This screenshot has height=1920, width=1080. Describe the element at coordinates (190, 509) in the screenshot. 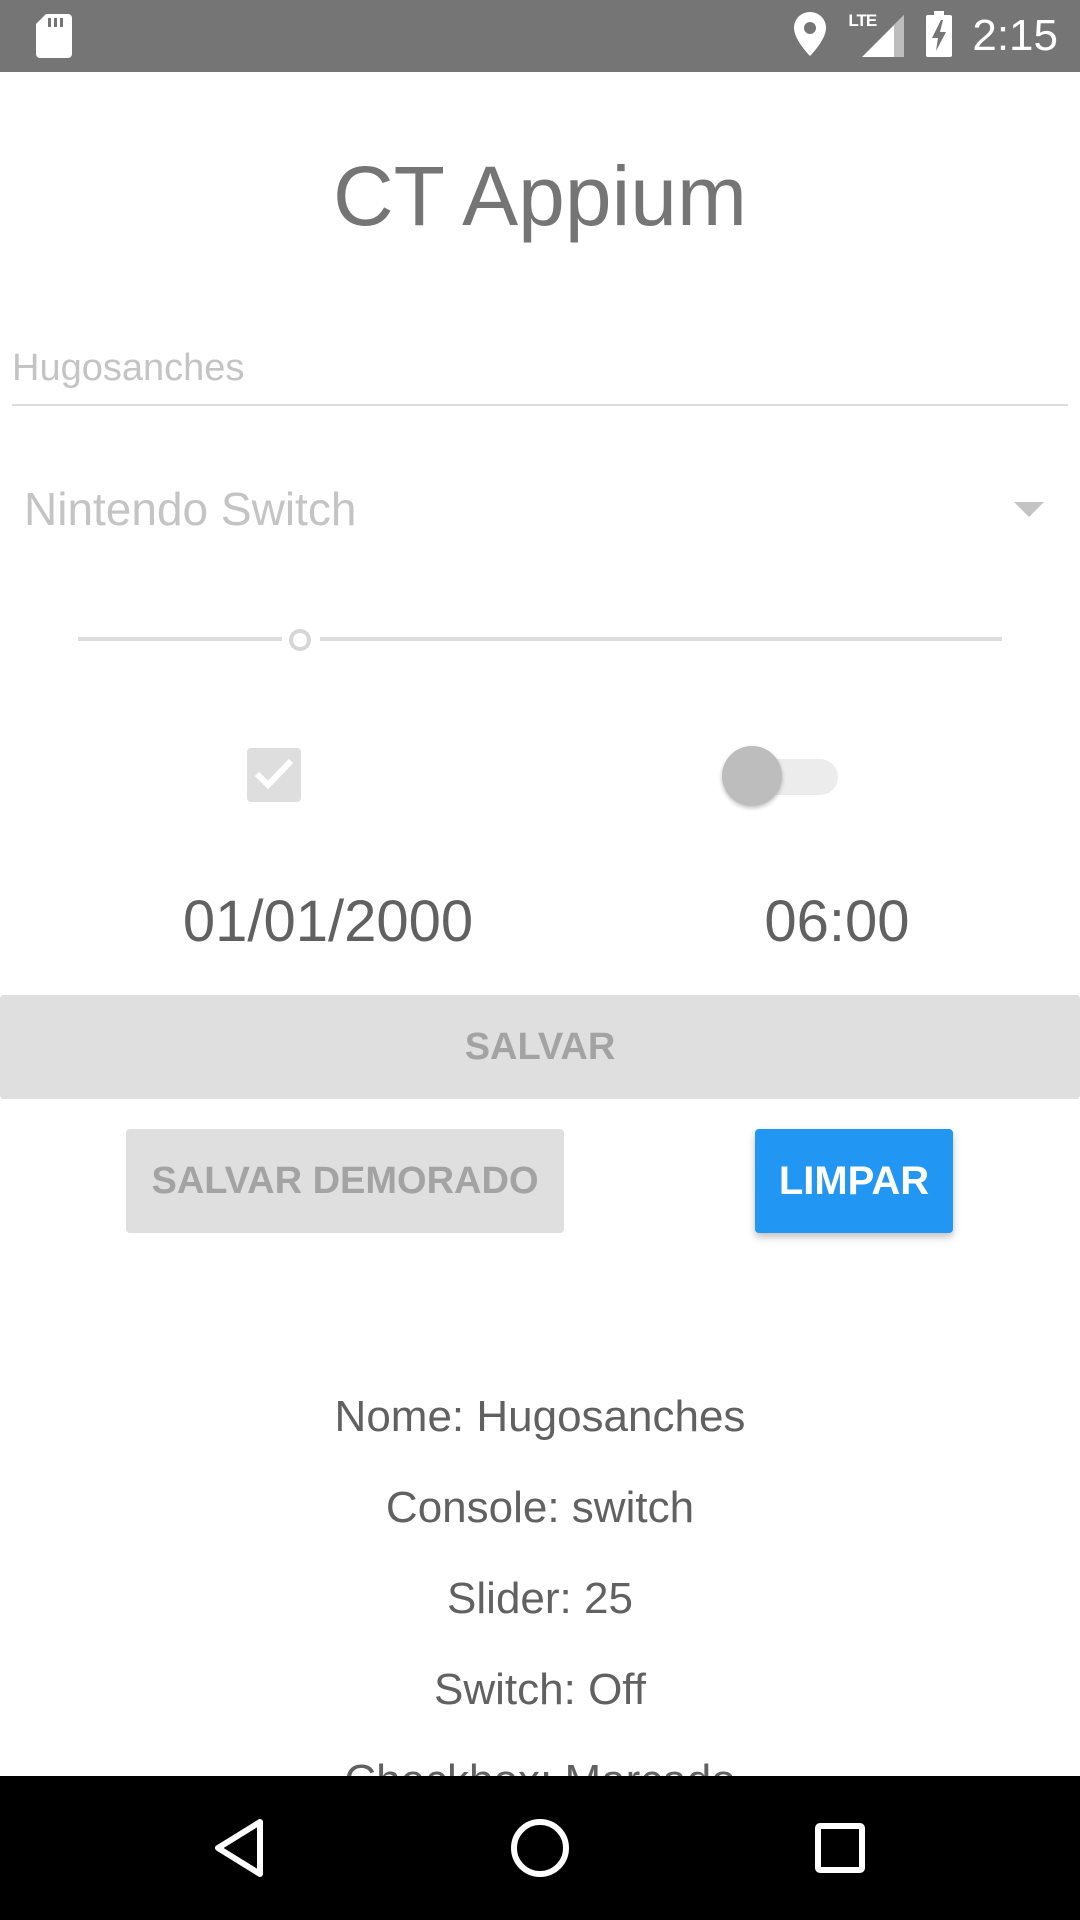

I see `console-selected-value: Nintendo Switch` at that location.